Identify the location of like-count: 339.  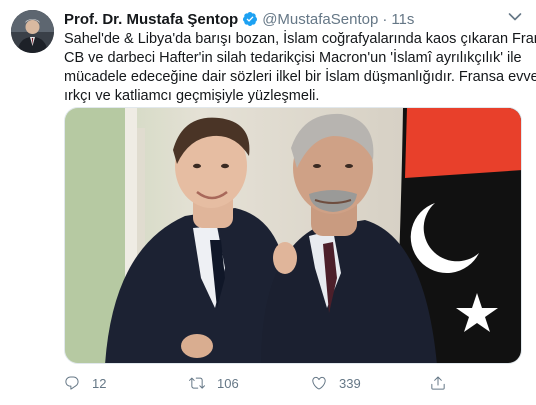
(350, 383).